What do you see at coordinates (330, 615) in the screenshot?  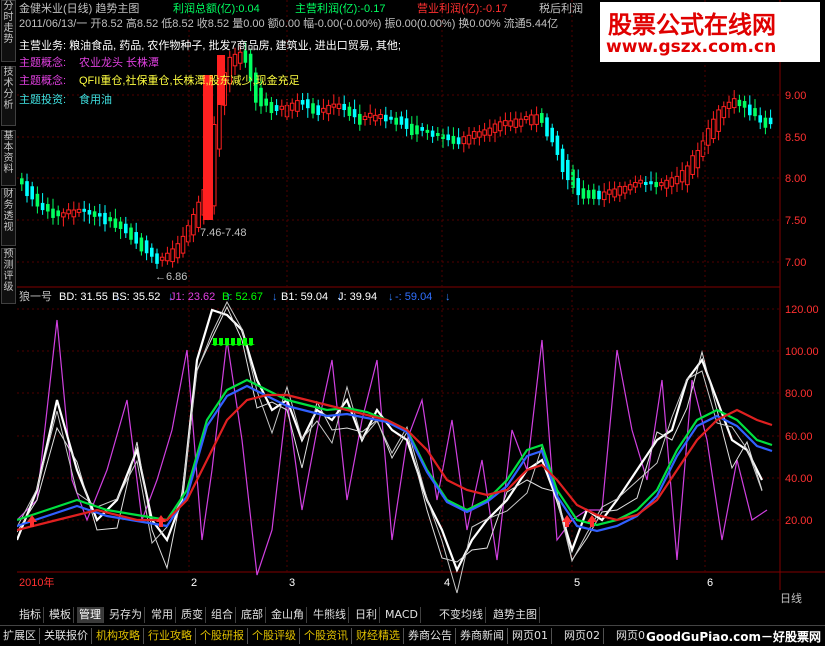 I see `indicator-tab: 牛熊线` at bounding box center [330, 615].